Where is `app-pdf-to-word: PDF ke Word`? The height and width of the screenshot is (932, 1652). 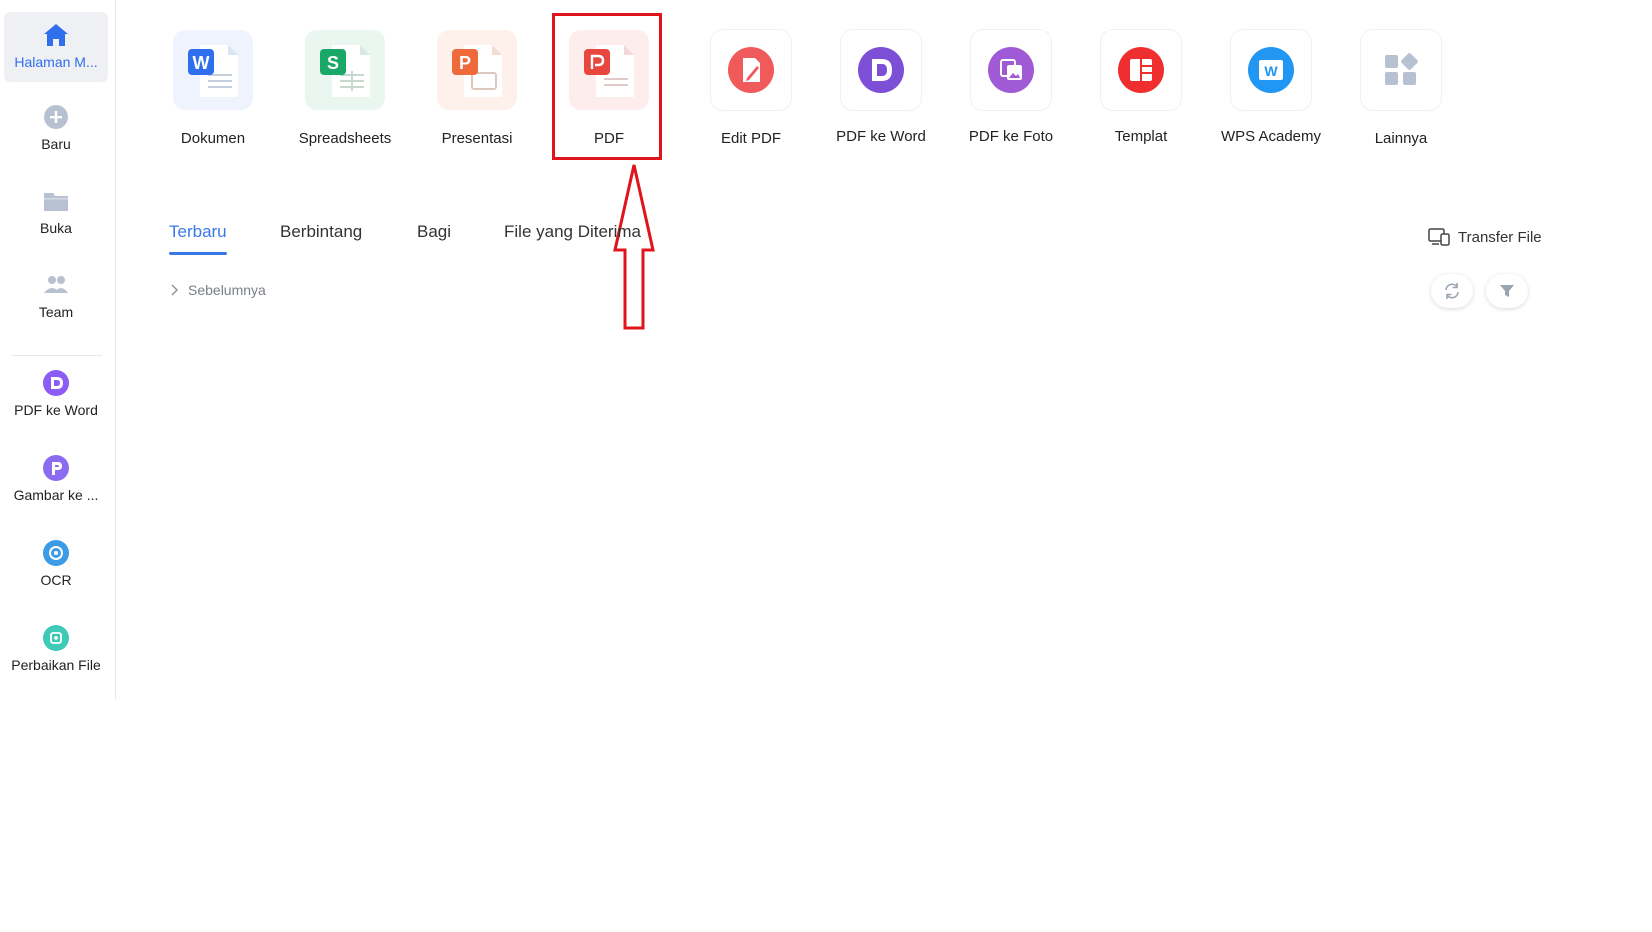 app-pdf-to-word: PDF ke Word is located at coordinates (881, 87).